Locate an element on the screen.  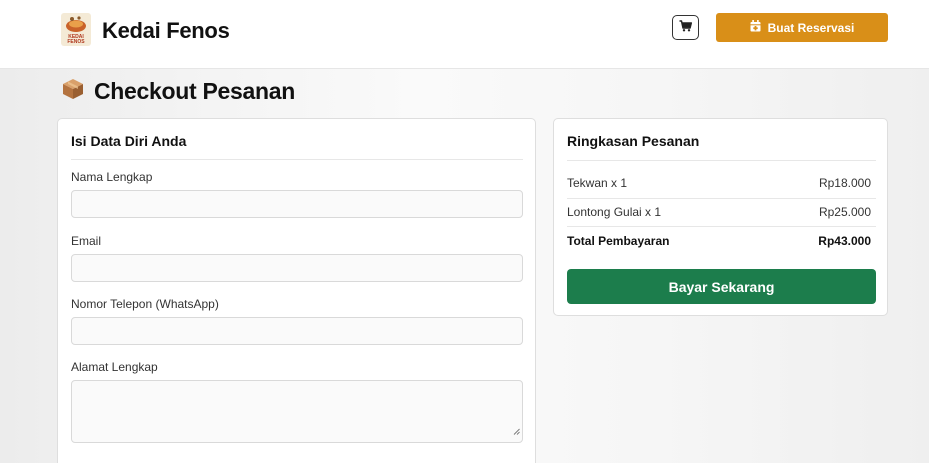
pay-now-button: Bayar Sekarang is located at coordinates (721, 286).